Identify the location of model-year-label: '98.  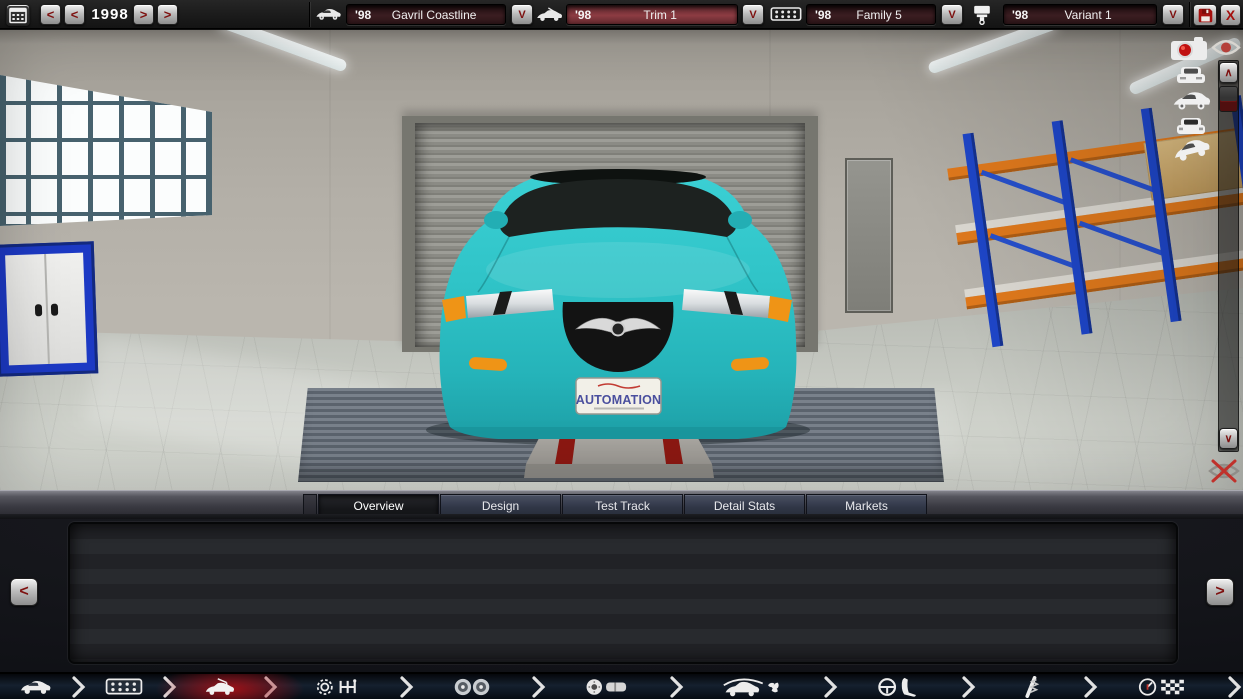
(363, 14).